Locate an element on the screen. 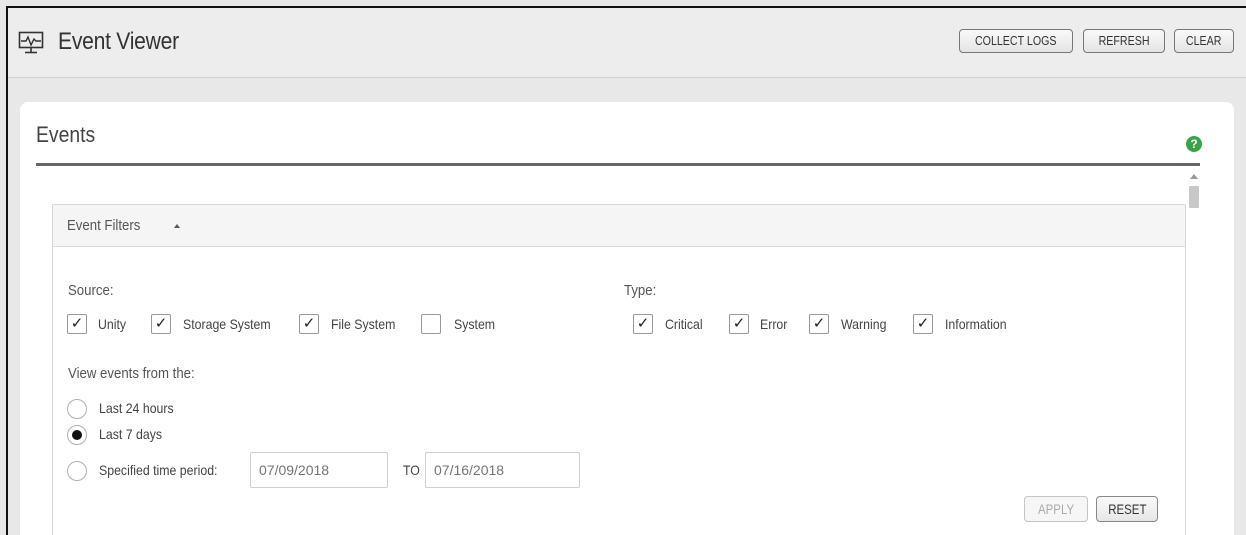  refresh-label: REFRESH is located at coordinates (1124, 40).